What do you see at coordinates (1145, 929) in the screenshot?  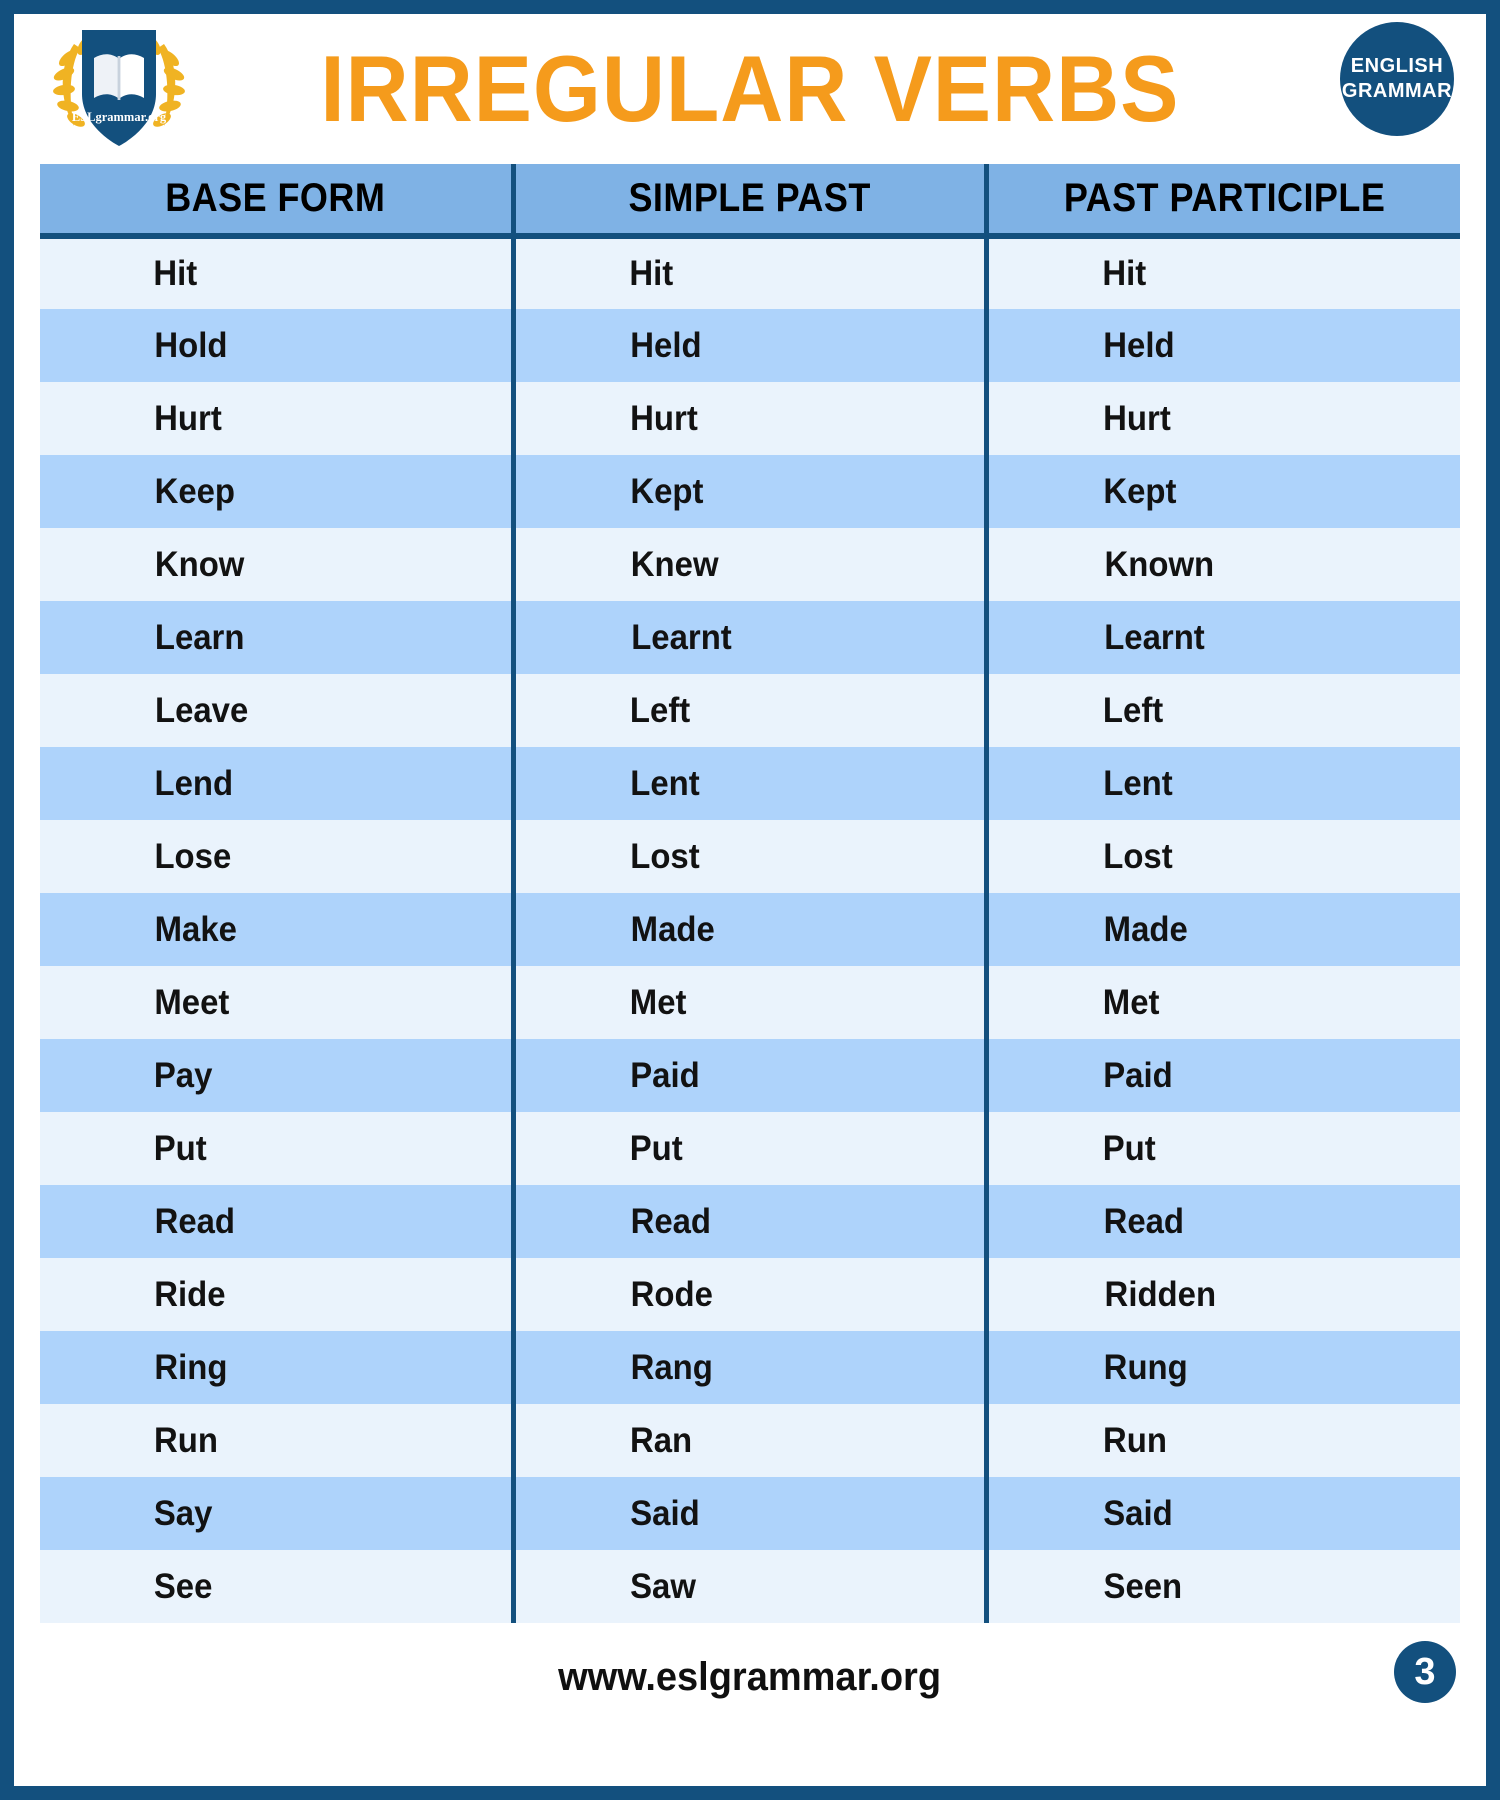 I see `verb-text: Made` at bounding box center [1145, 929].